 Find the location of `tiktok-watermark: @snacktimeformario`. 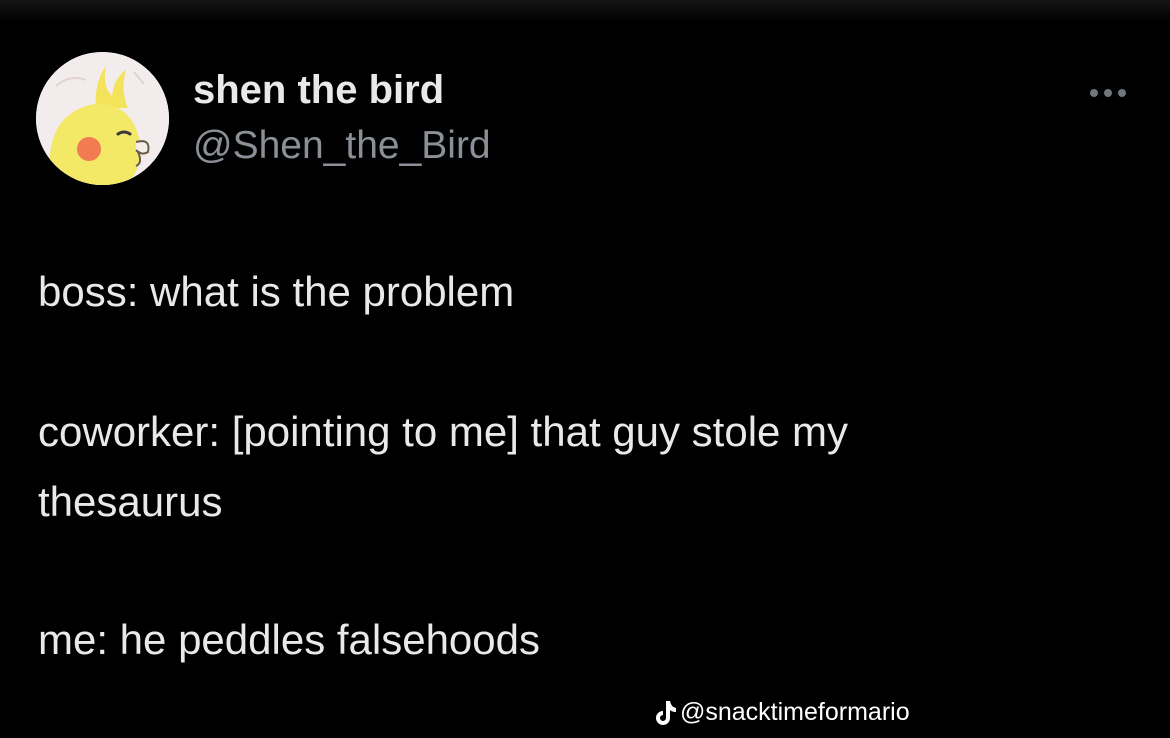

tiktok-watermark: @snacktimeformario is located at coordinates (781, 712).